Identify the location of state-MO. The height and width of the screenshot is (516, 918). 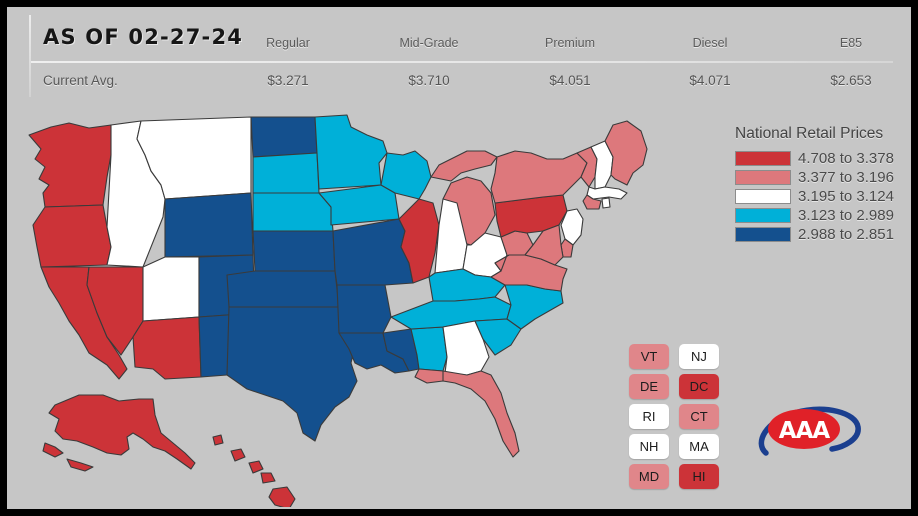
(373, 252).